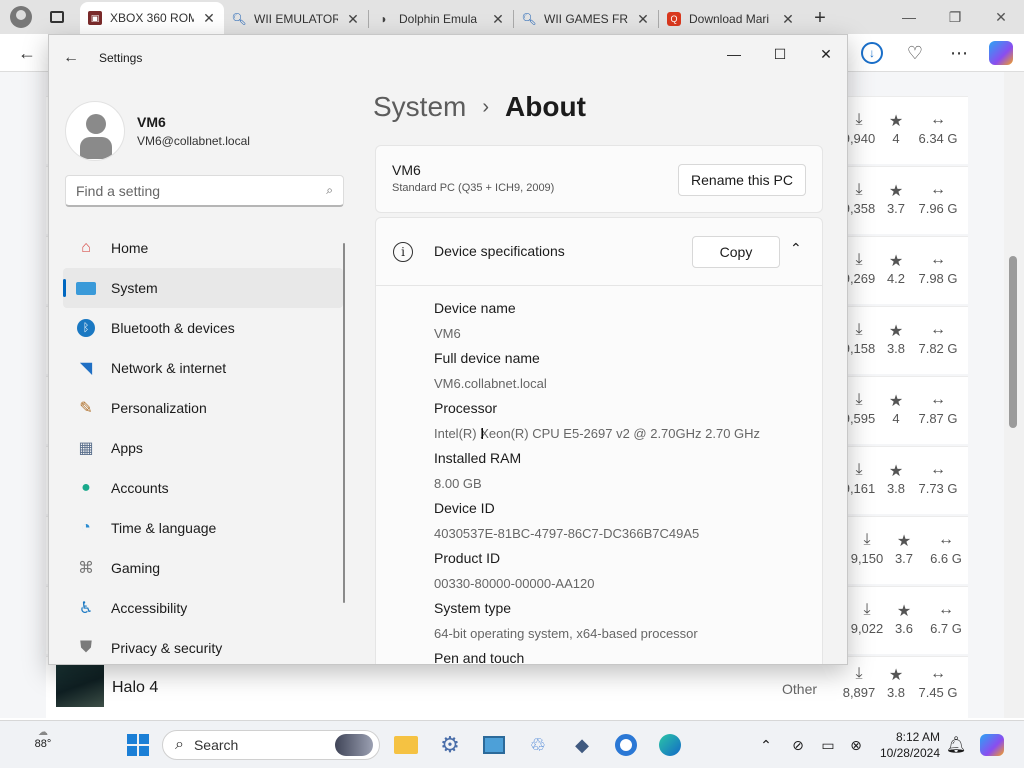 Image resolution: width=1024 pixels, height=768 pixels. Describe the element at coordinates (597, 533) in the screenshot. I see `spec-value: 4030537E-81BC-4797-86C7-DC366B7C49A5` at that location.